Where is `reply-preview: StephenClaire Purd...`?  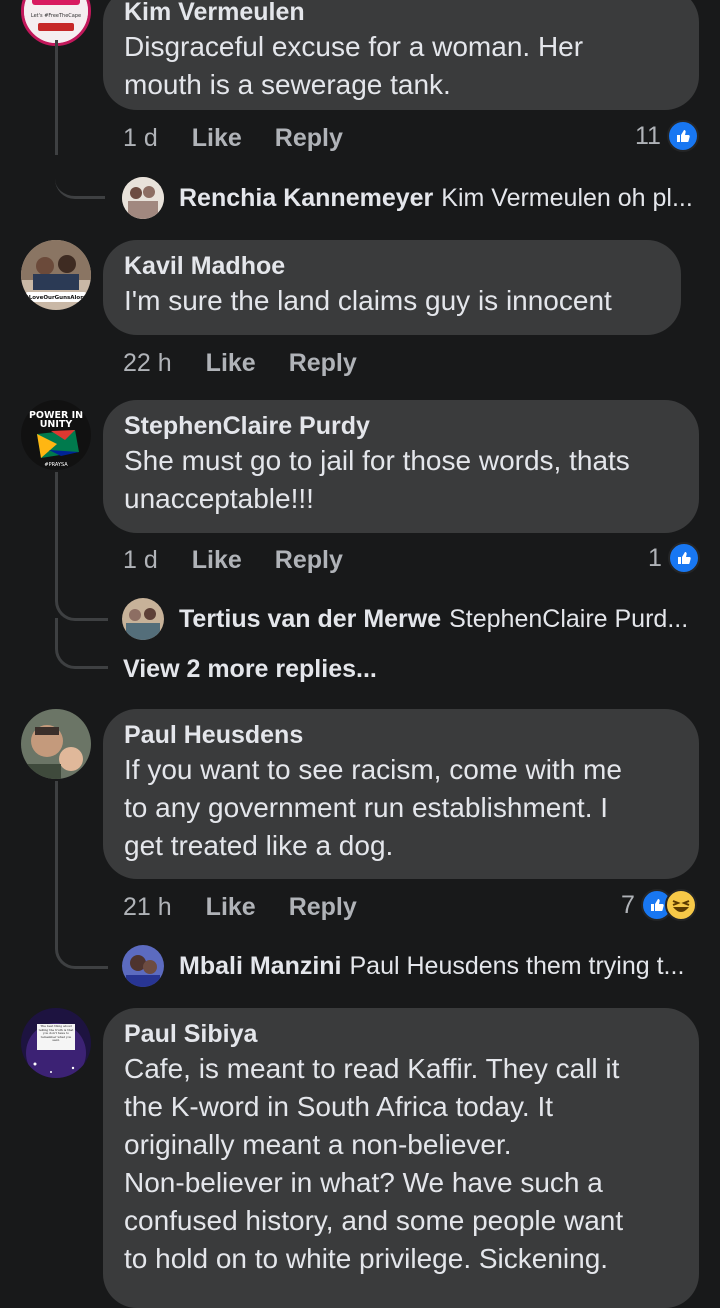 reply-preview: StephenClaire Purd... is located at coordinates (569, 618).